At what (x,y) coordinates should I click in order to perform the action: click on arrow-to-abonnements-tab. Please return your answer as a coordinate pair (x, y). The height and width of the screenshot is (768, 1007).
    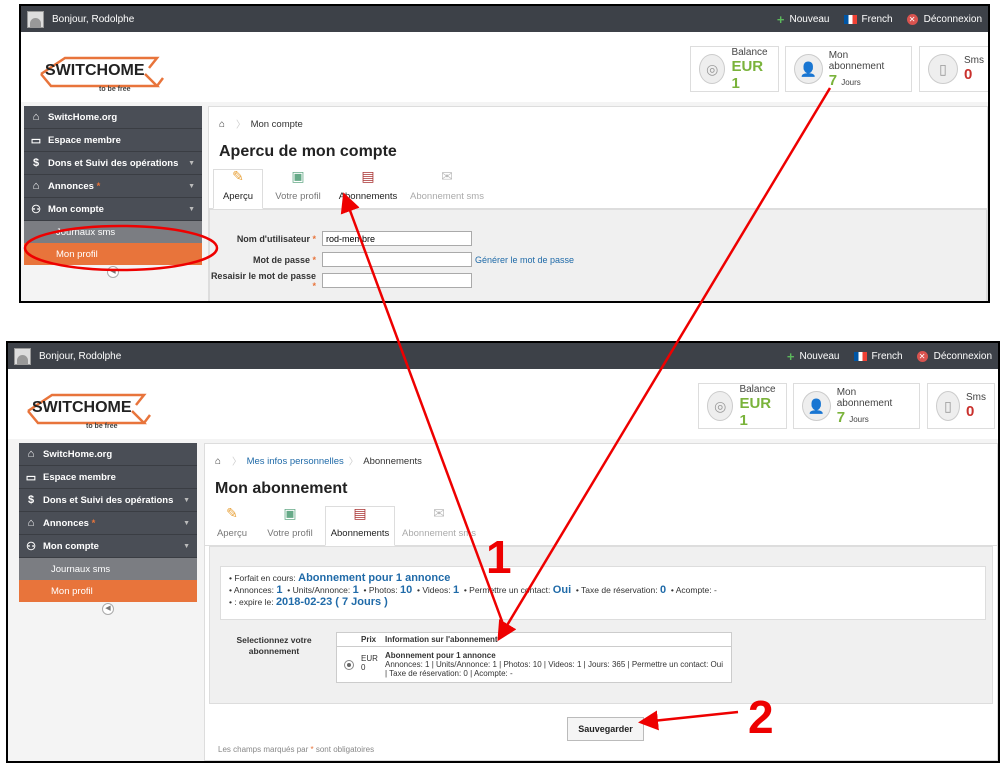
    Looking at the image, I should click on (424, 412).